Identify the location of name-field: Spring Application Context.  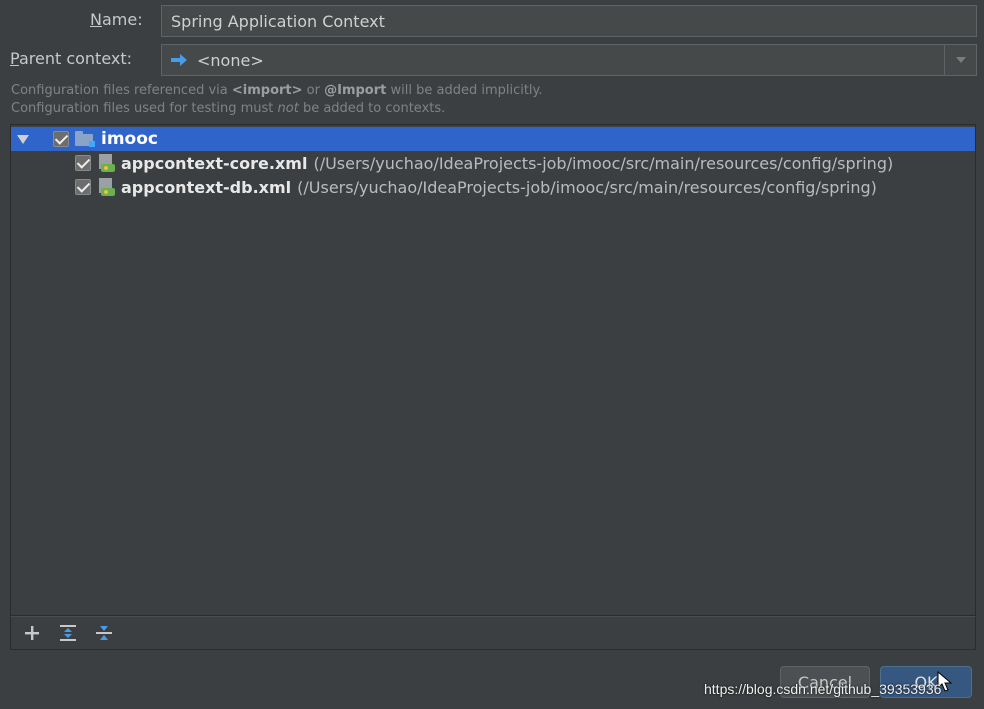
(569, 21).